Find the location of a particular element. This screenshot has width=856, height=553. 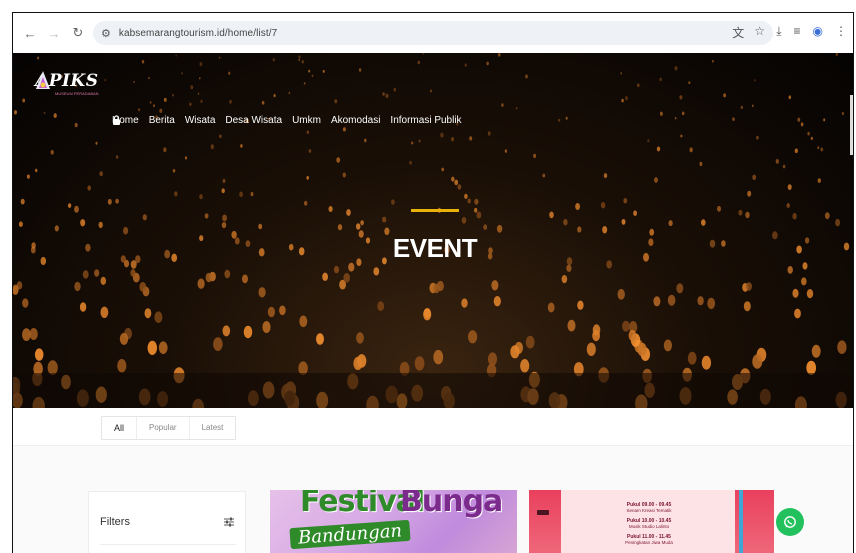

bookmark-star-icon: ☆ is located at coordinates (759, 32).